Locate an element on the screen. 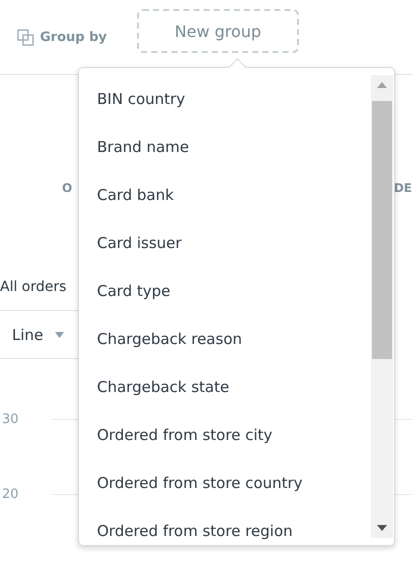 The height and width of the screenshot is (566, 412). scroll-up-icon is located at coordinates (382, 85).